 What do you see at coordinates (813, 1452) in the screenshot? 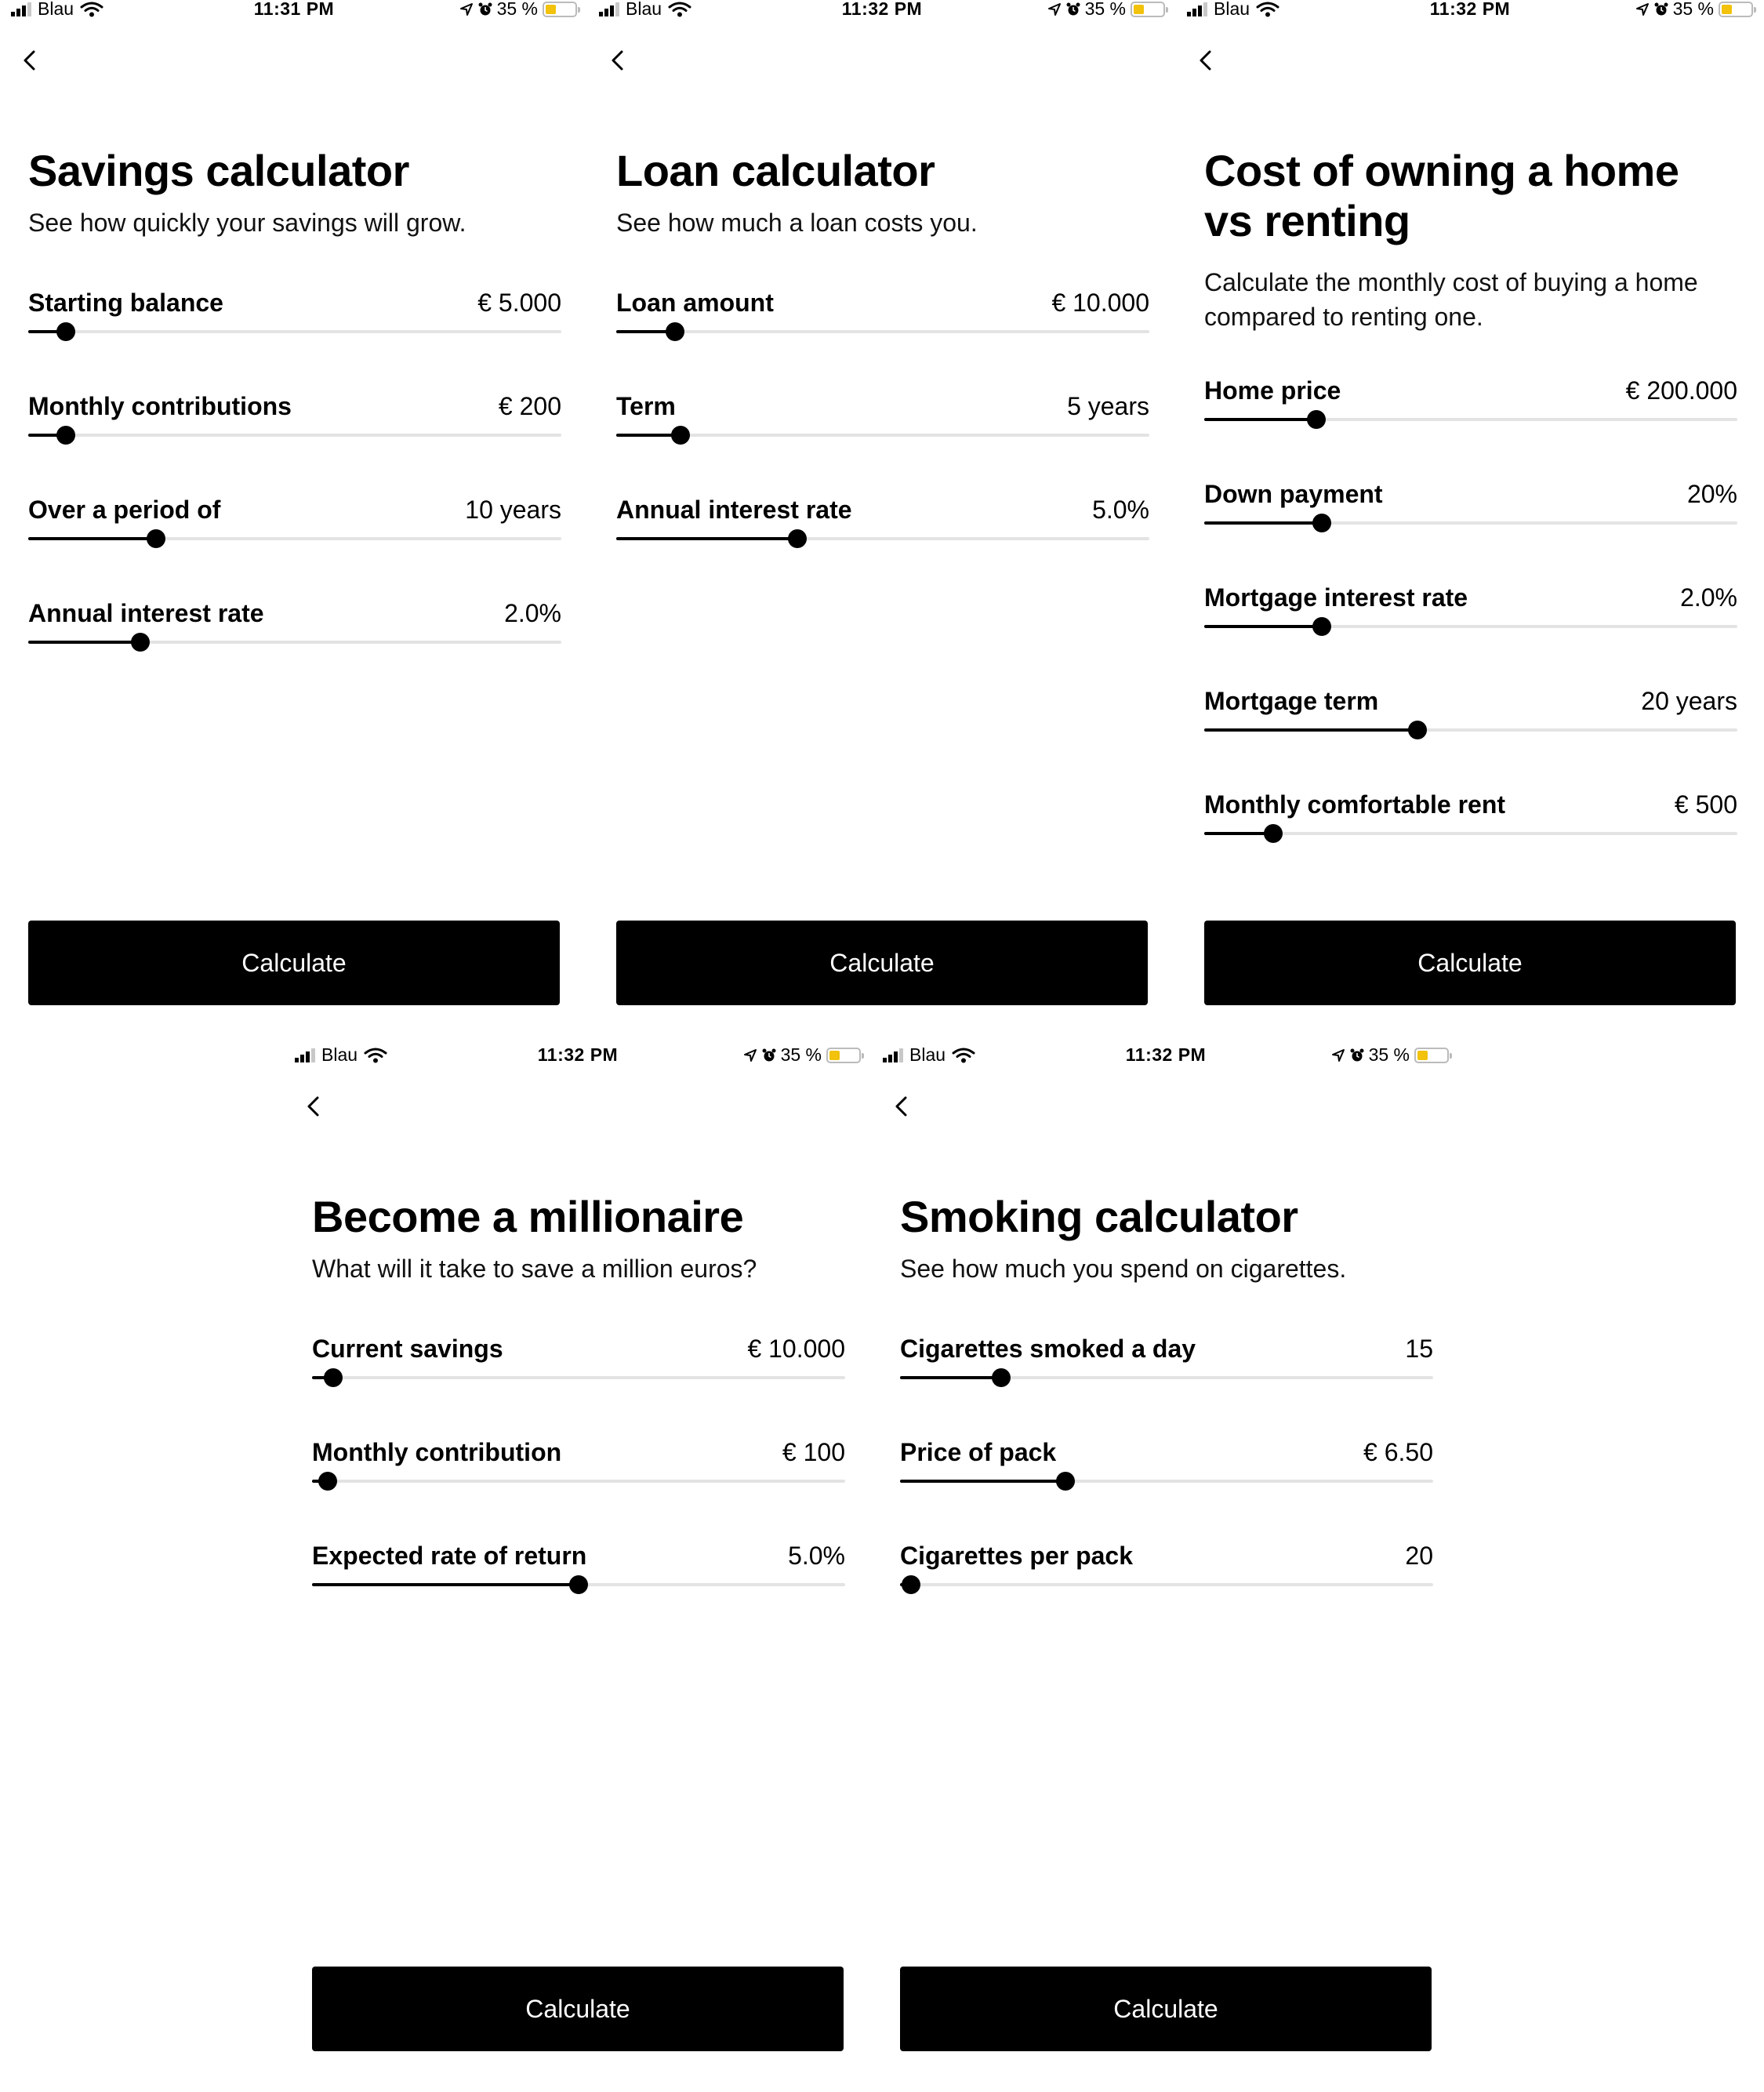
I see `field-value: € 100` at bounding box center [813, 1452].